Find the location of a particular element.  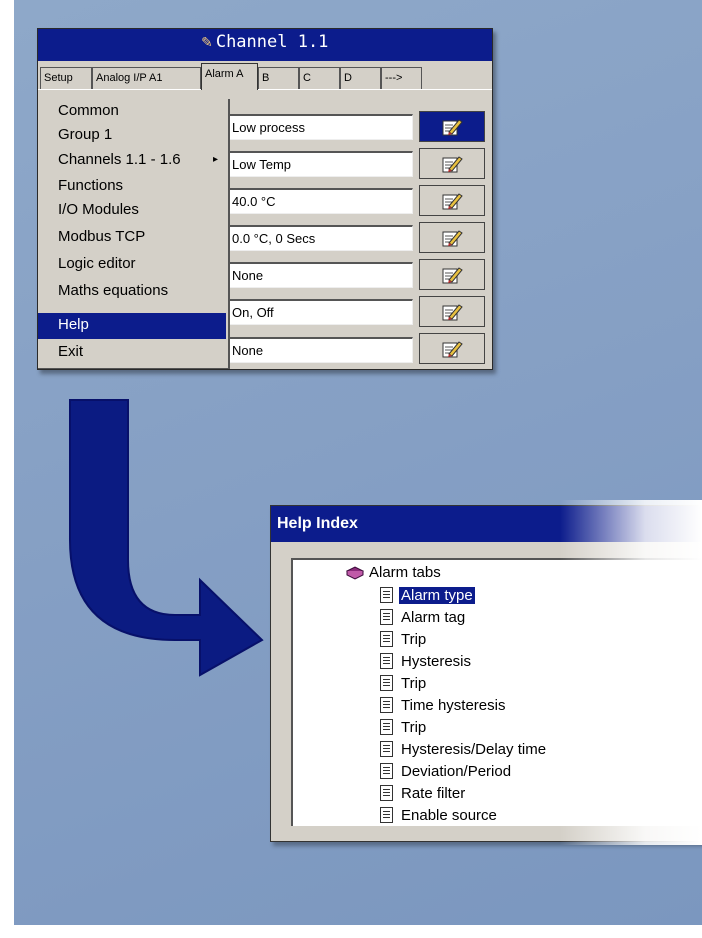

menu-item-common: Common is located at coordinates (132, 113).